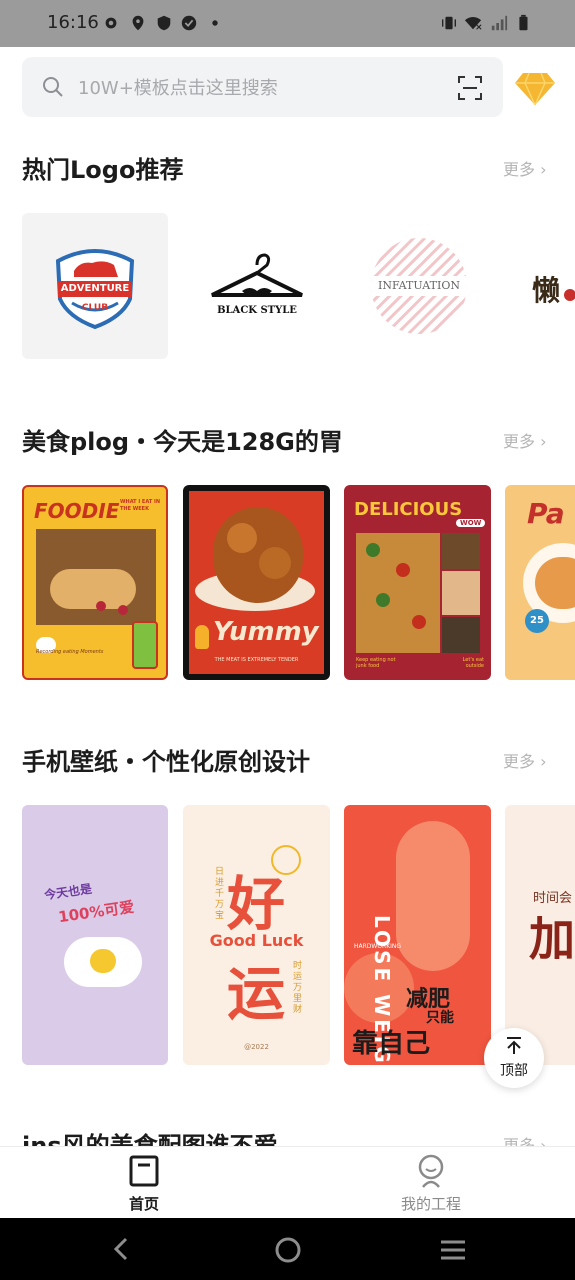 This screenshot has width=575, height=1280. Describe the element at coordinates (103, 962) in the screenshot. I see `fried-egg-illustration` at that location.